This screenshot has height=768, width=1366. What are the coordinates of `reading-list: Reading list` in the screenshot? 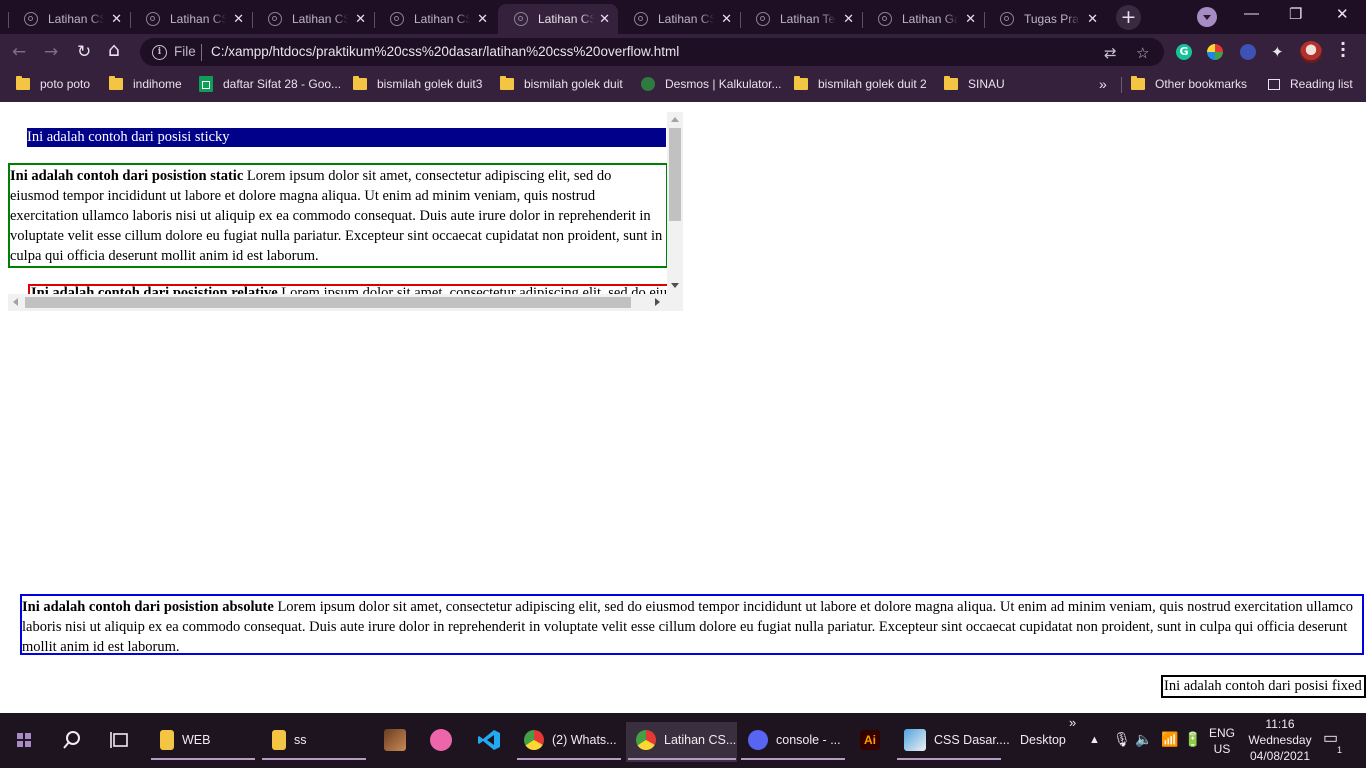 It's located at (1310, 84).